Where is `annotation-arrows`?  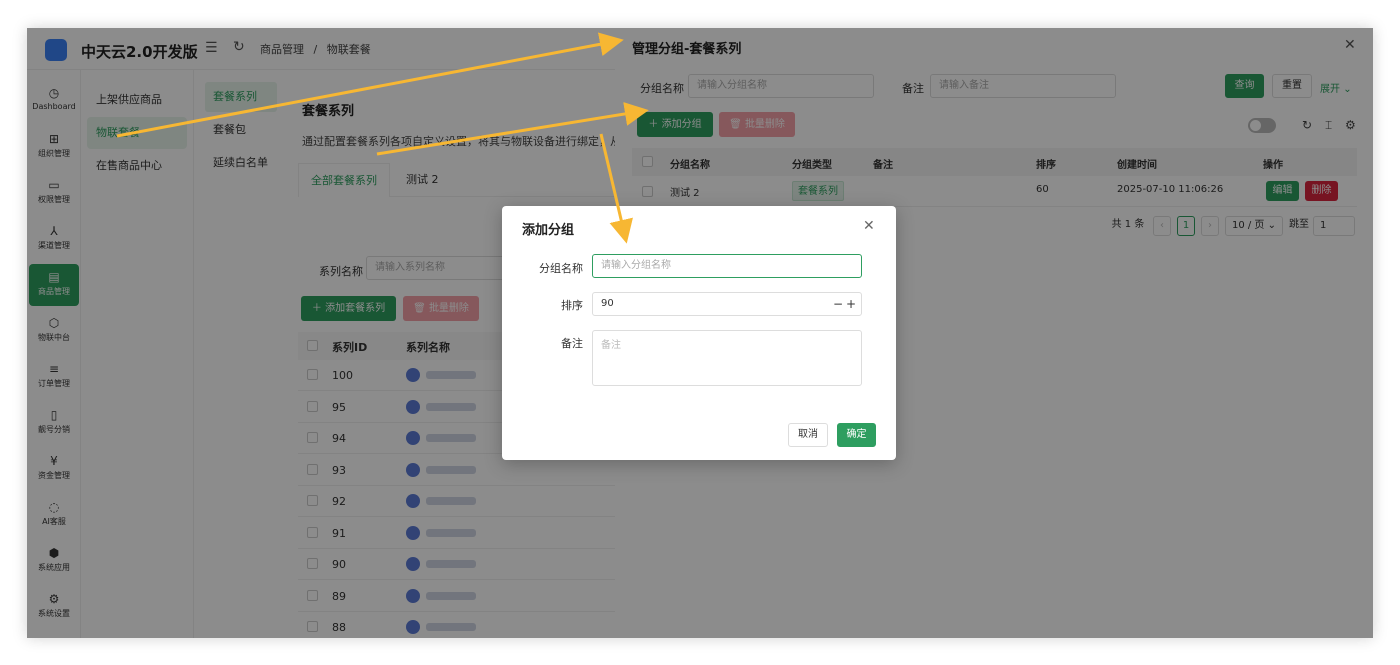 annotation-arrows is located at coordinates (382, 138).